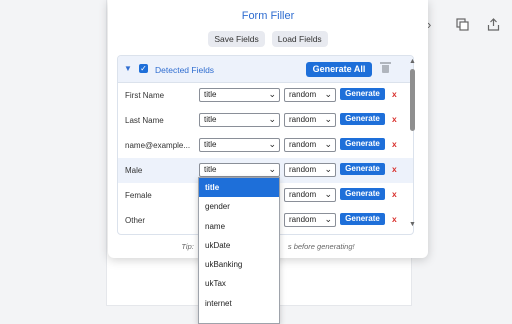 The height and width of the screenshot is (324, 512). What do you see at coordinates (239, 303) in the screenshot?
I see `dropdown-option: internet` at bounding box center [239, 303].